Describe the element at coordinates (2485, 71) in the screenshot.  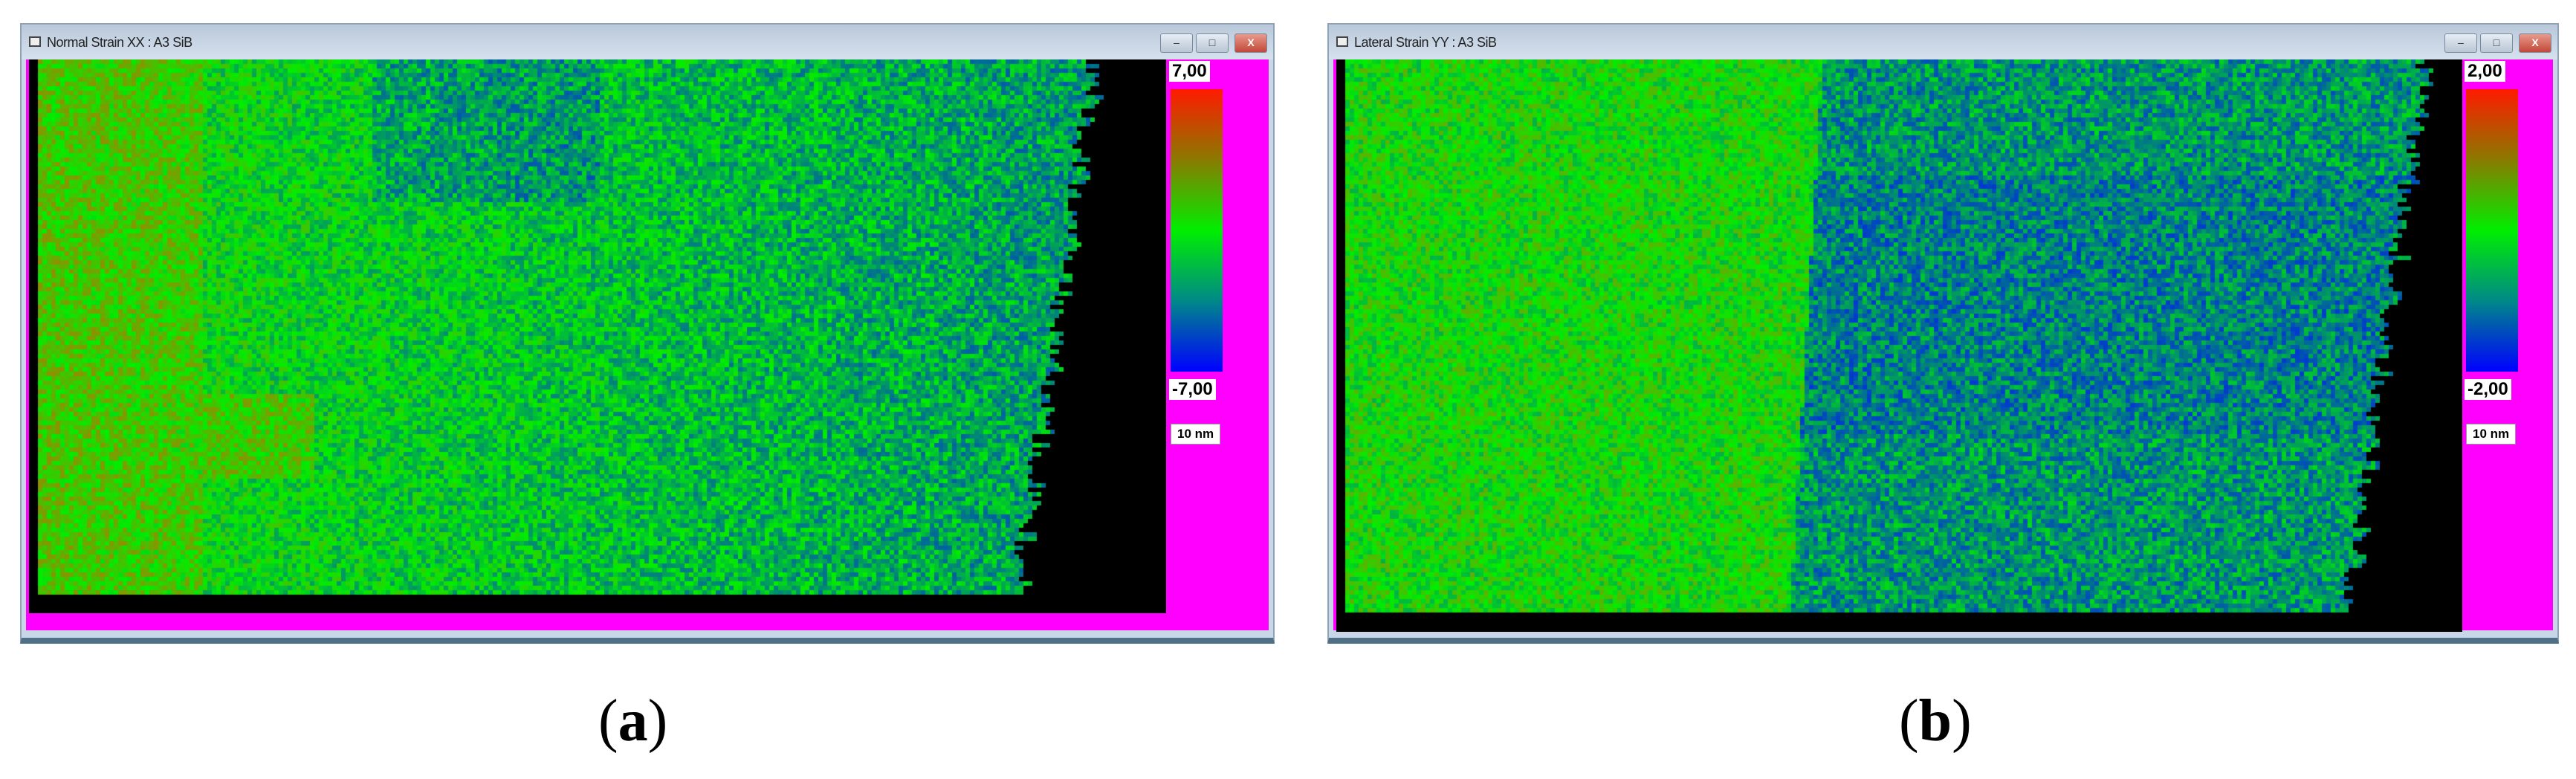
I see `colorbar-max-label: 2,00` at that location.